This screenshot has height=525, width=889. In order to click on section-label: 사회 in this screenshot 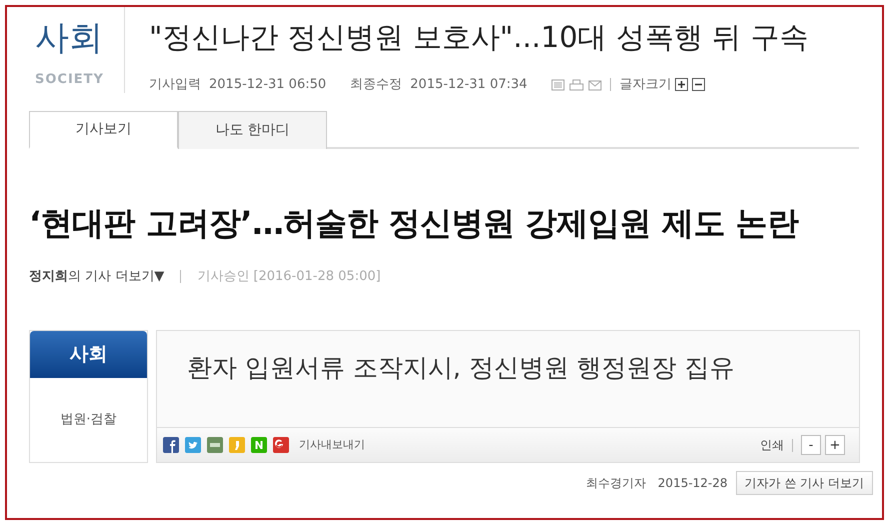, I will do `click(69, 38)`.